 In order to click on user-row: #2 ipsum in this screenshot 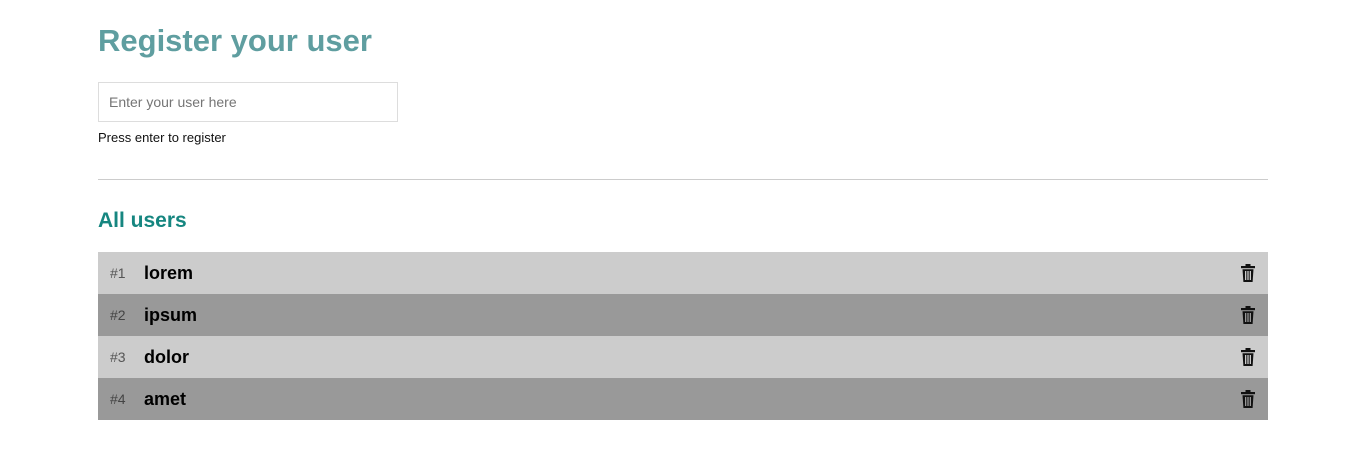, I will do `click(683, 315)`.